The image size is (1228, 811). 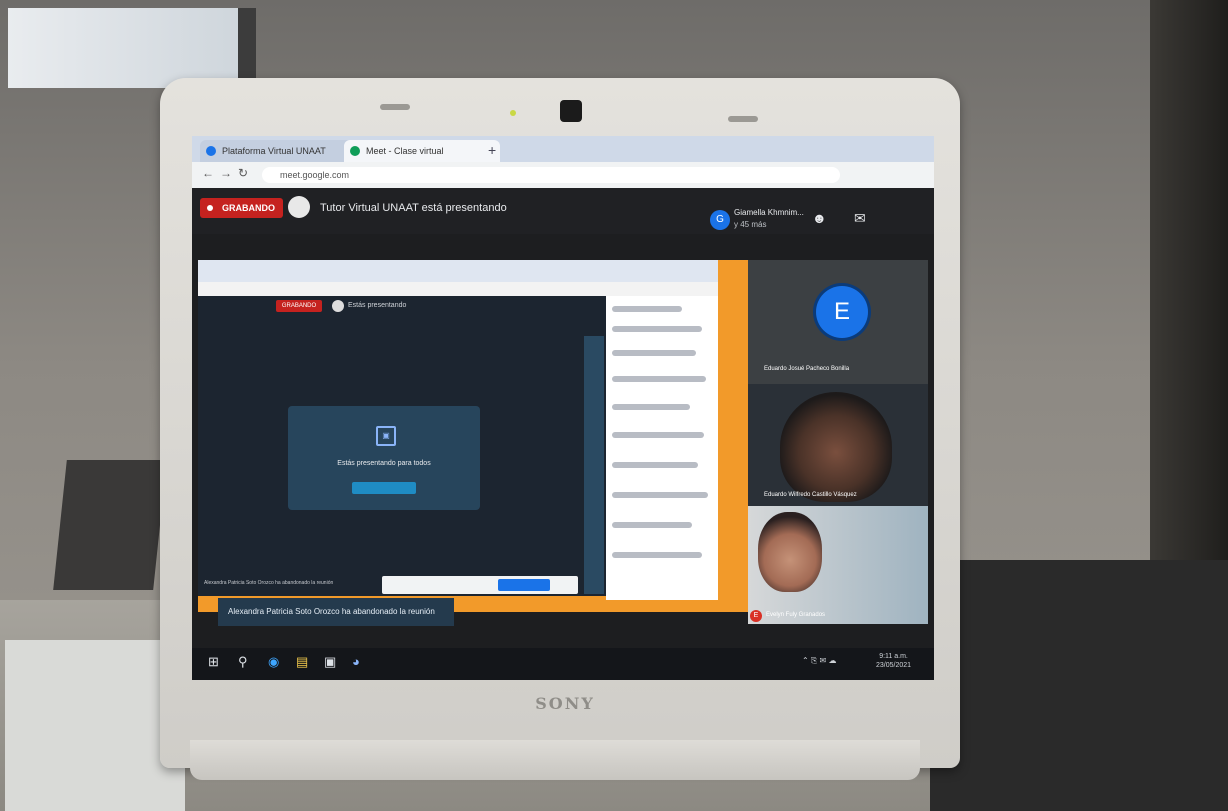 What do you see at coordinates (356, 661) in the screenshot?
I see `chrome-icon: ◕` at bounding box center [356, 661].